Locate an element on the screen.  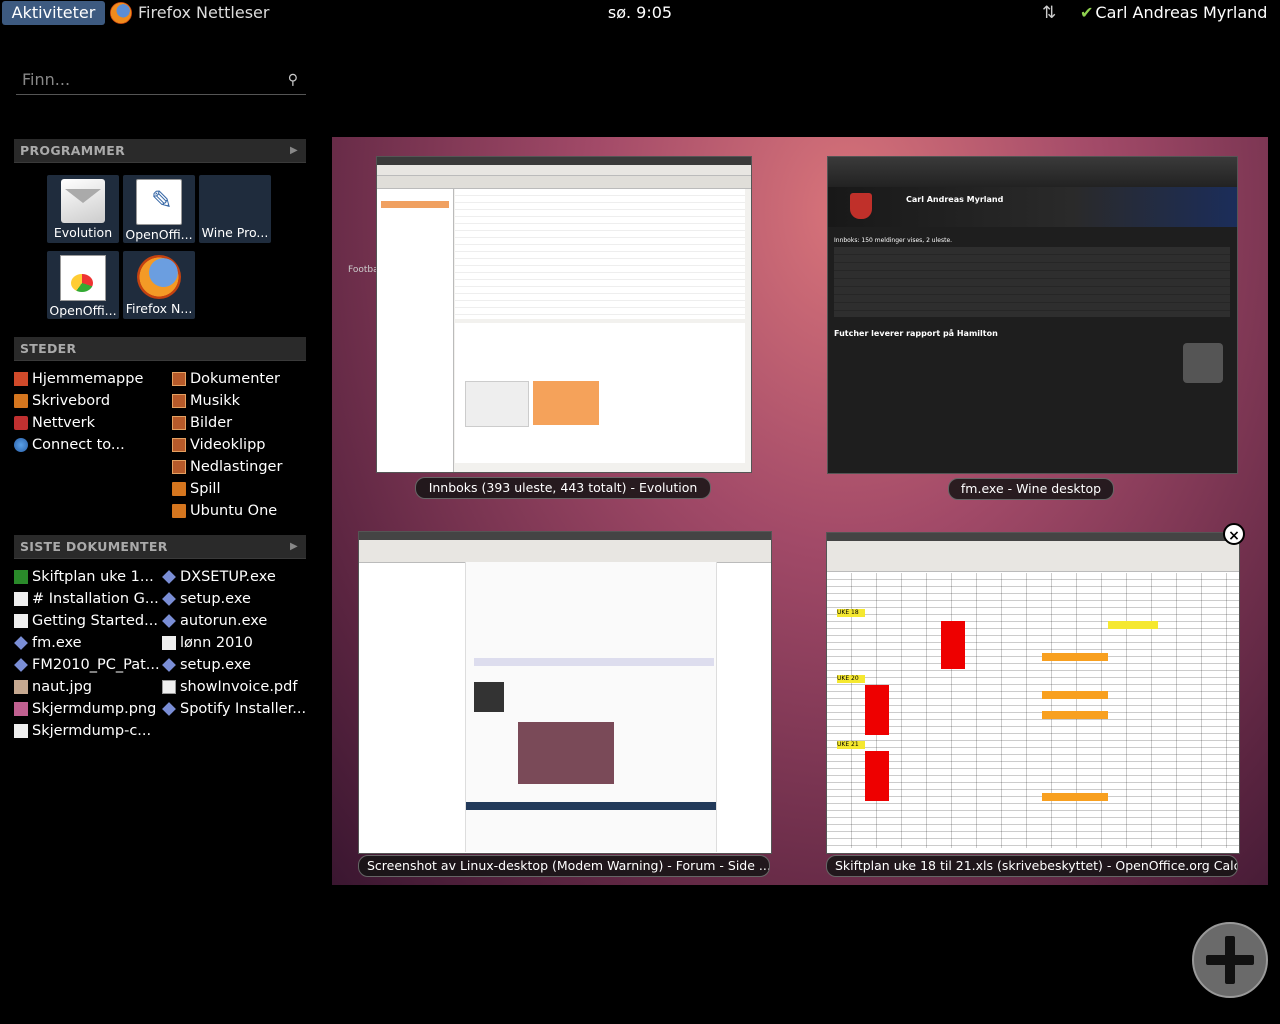
recent-item: Skjermdump.png is located at coordinates (87, 709).